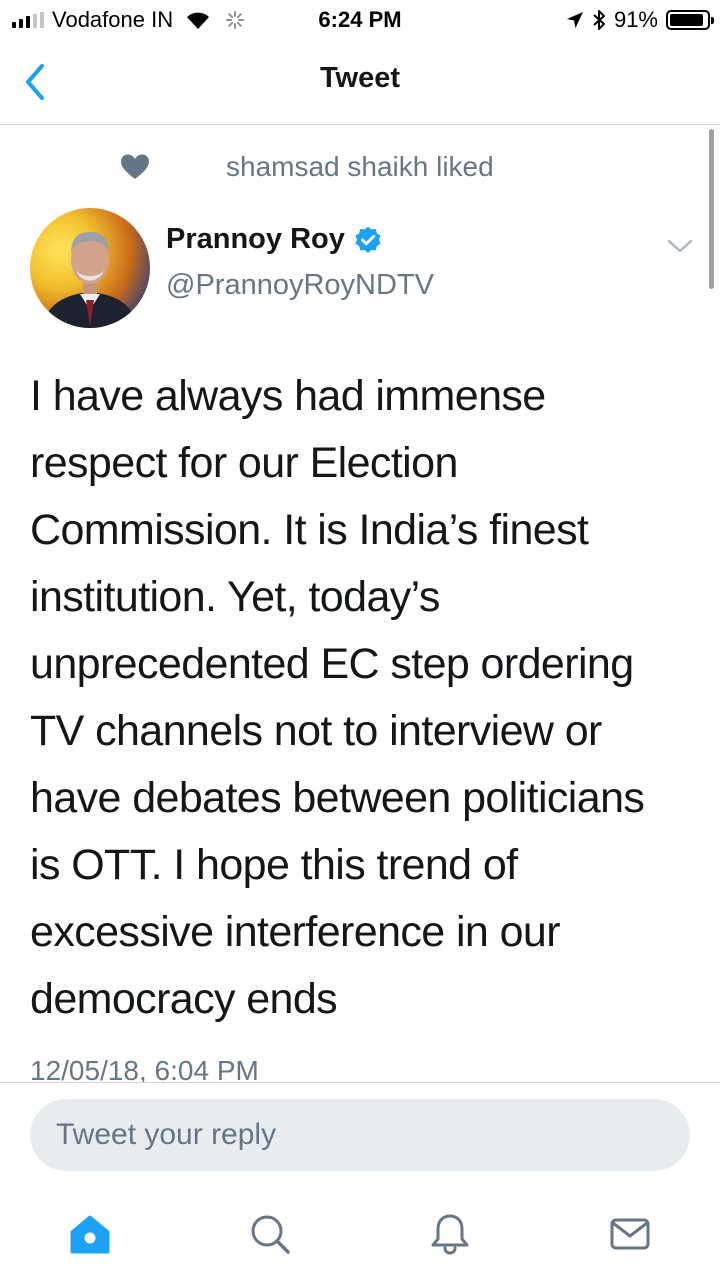  I want to click on tab-notifications, so click(450, 1234).